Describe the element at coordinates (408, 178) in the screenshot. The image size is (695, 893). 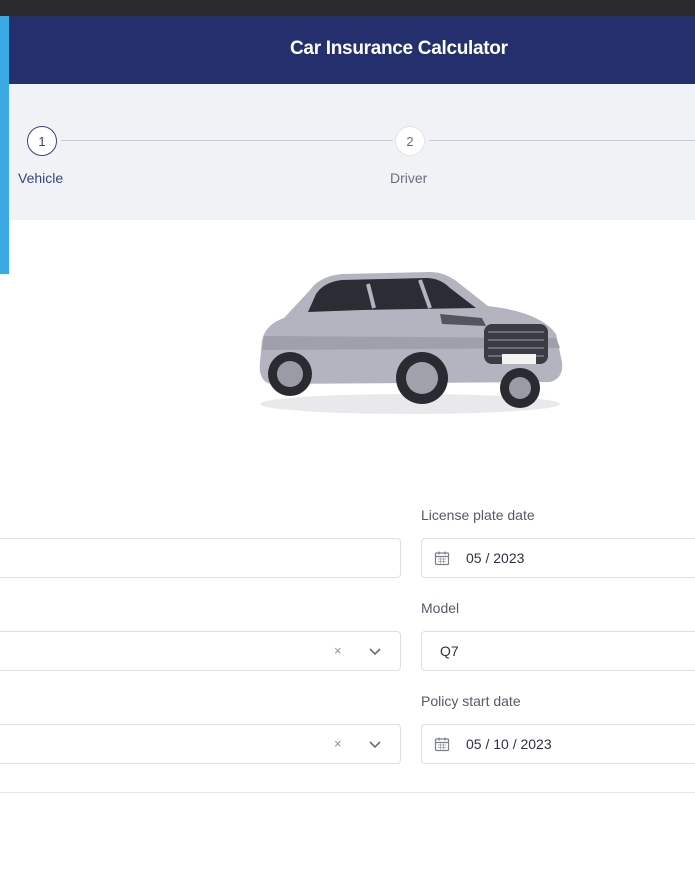
I see `step-2-label: Driver` at that location.